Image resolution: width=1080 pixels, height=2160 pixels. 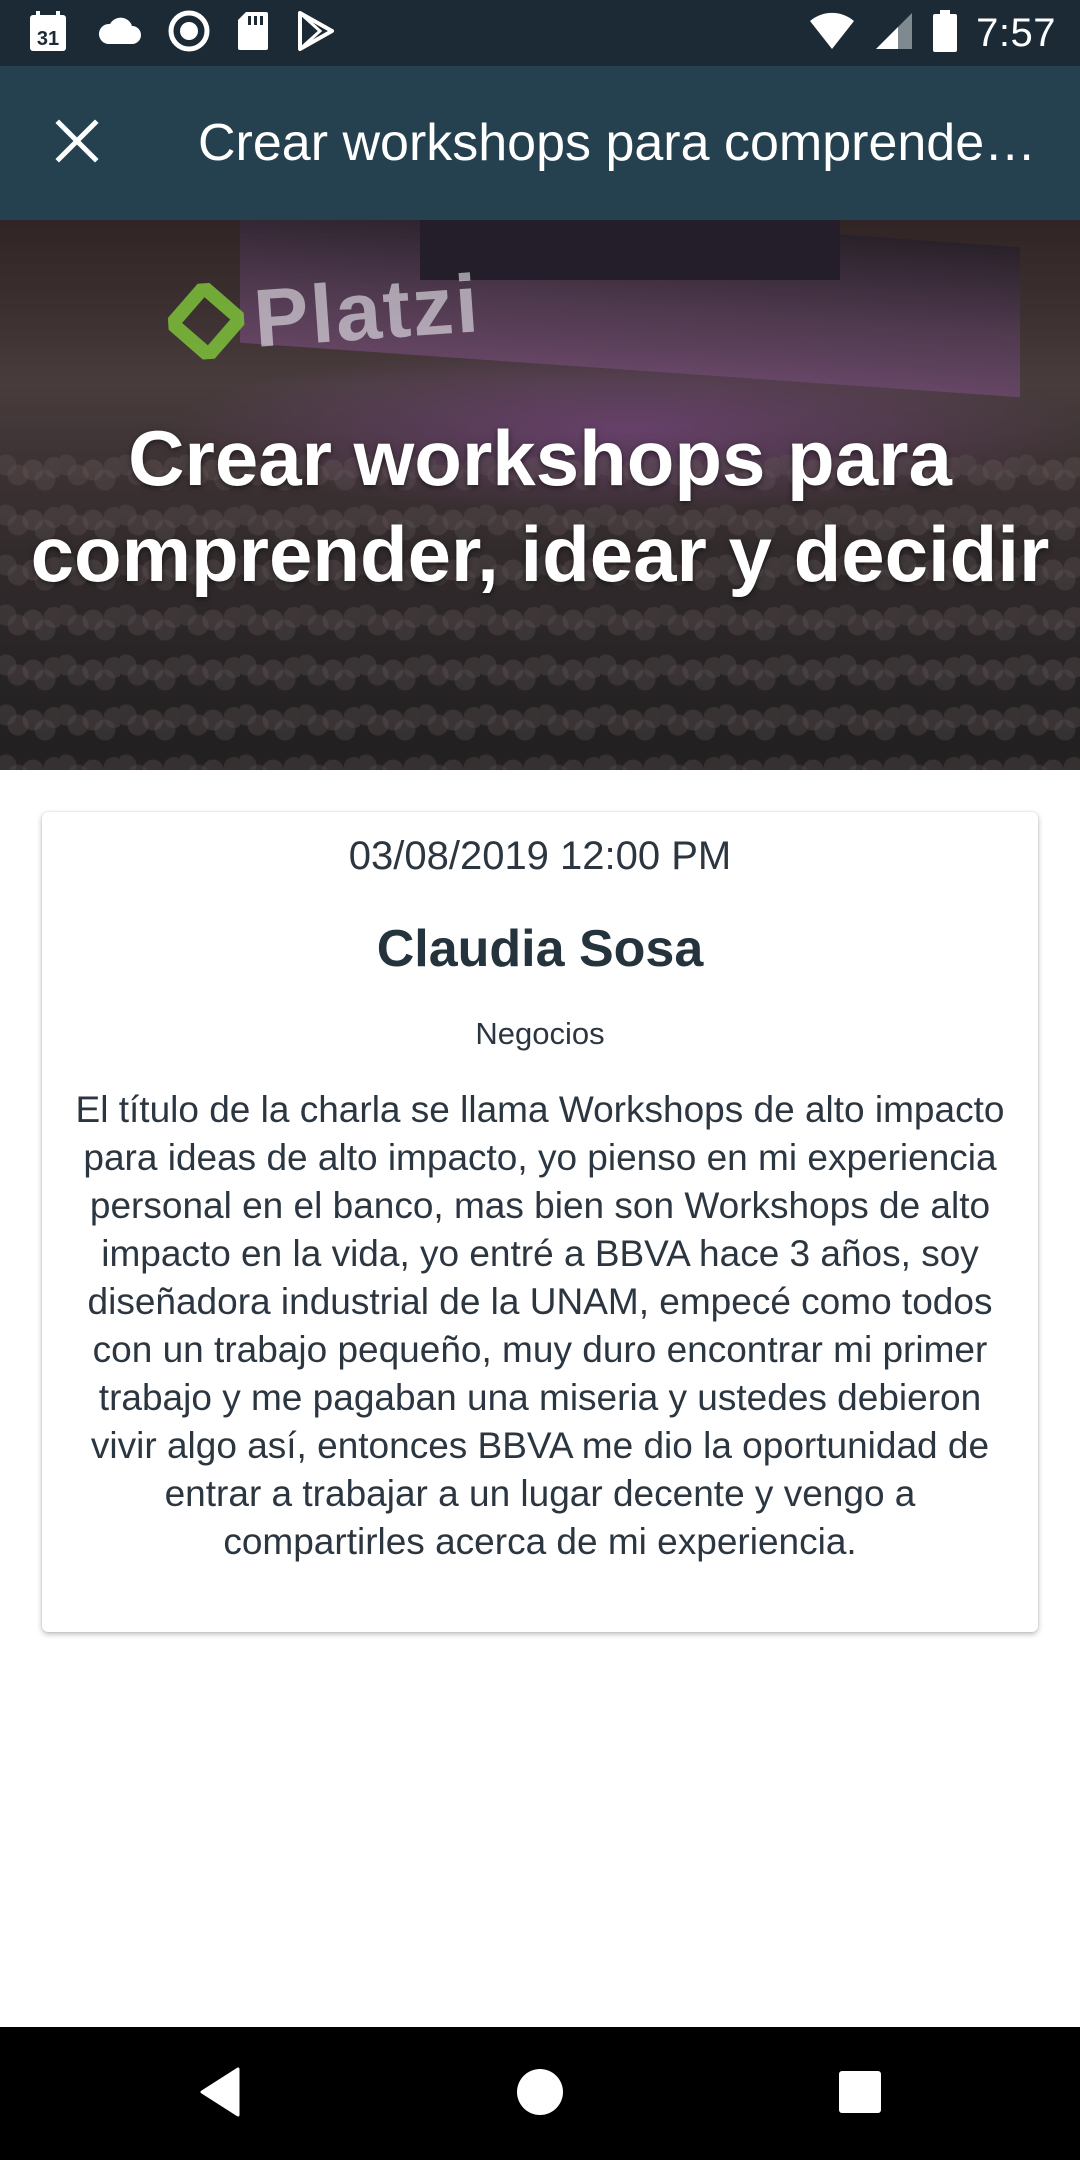 What do you see at coordinates (540, 856) in the screenshot?
I see `talk-datetime: 03/08/2019 12:00 PM` at bounding box center [540, 856].